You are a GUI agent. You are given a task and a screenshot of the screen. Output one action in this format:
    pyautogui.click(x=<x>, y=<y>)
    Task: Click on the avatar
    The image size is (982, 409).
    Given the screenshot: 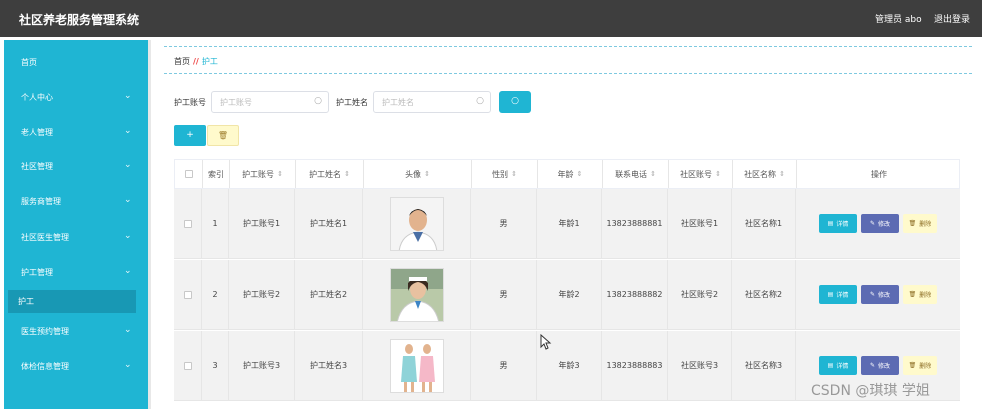 What is the action you would take?
    pyautogui.click(x=416, y=365)
    